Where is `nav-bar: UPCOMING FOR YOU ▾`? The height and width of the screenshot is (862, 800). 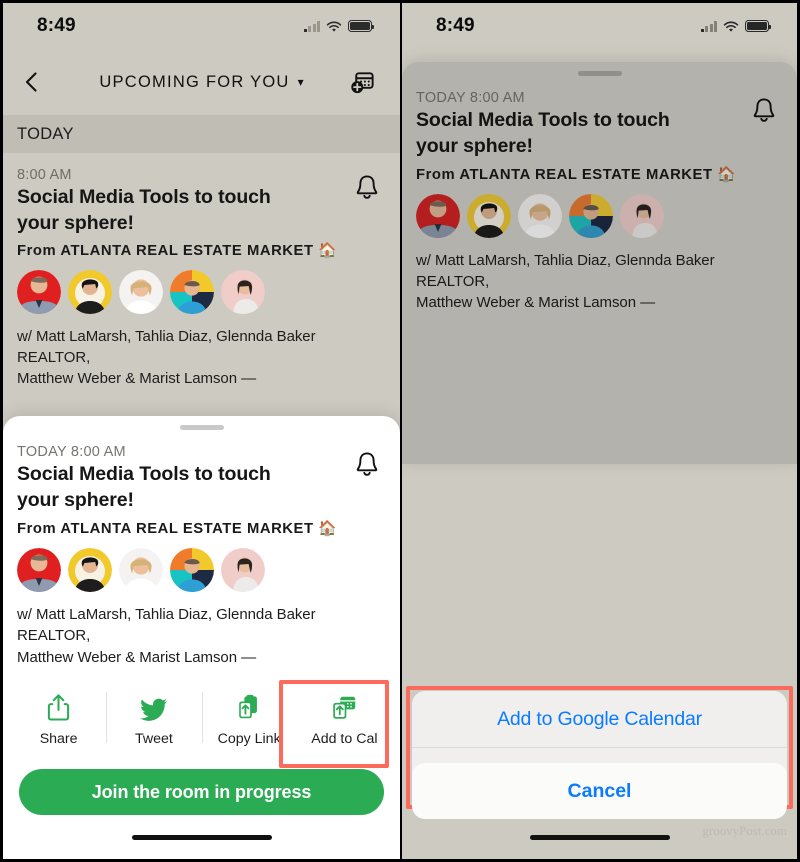
nav-bar: UPCOMING FOR YOU ▾ is located at coordinates (201, 82).